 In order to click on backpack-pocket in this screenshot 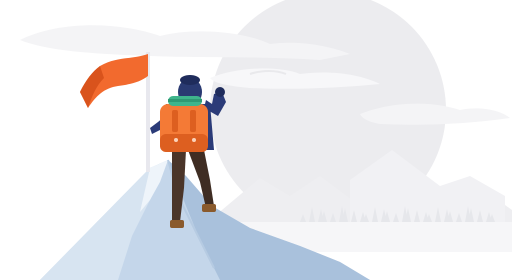, I will do `click(184, 143)`.